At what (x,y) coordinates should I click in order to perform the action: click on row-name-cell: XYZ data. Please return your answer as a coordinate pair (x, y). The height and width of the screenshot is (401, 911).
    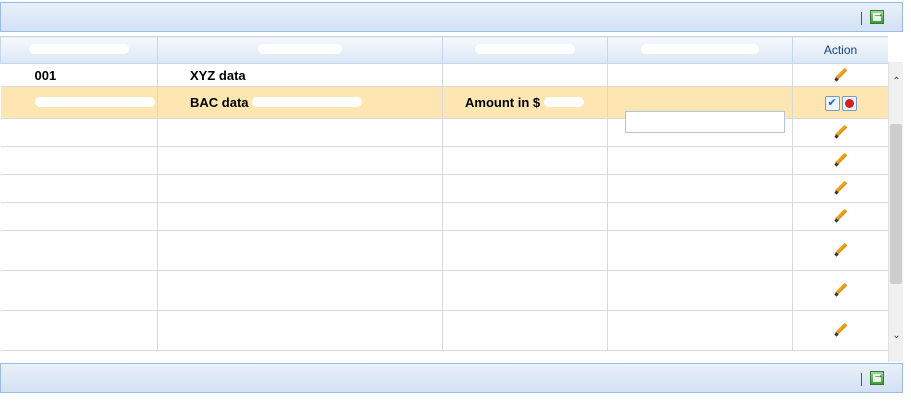
    Looking at the image, I should click on (300, 75).